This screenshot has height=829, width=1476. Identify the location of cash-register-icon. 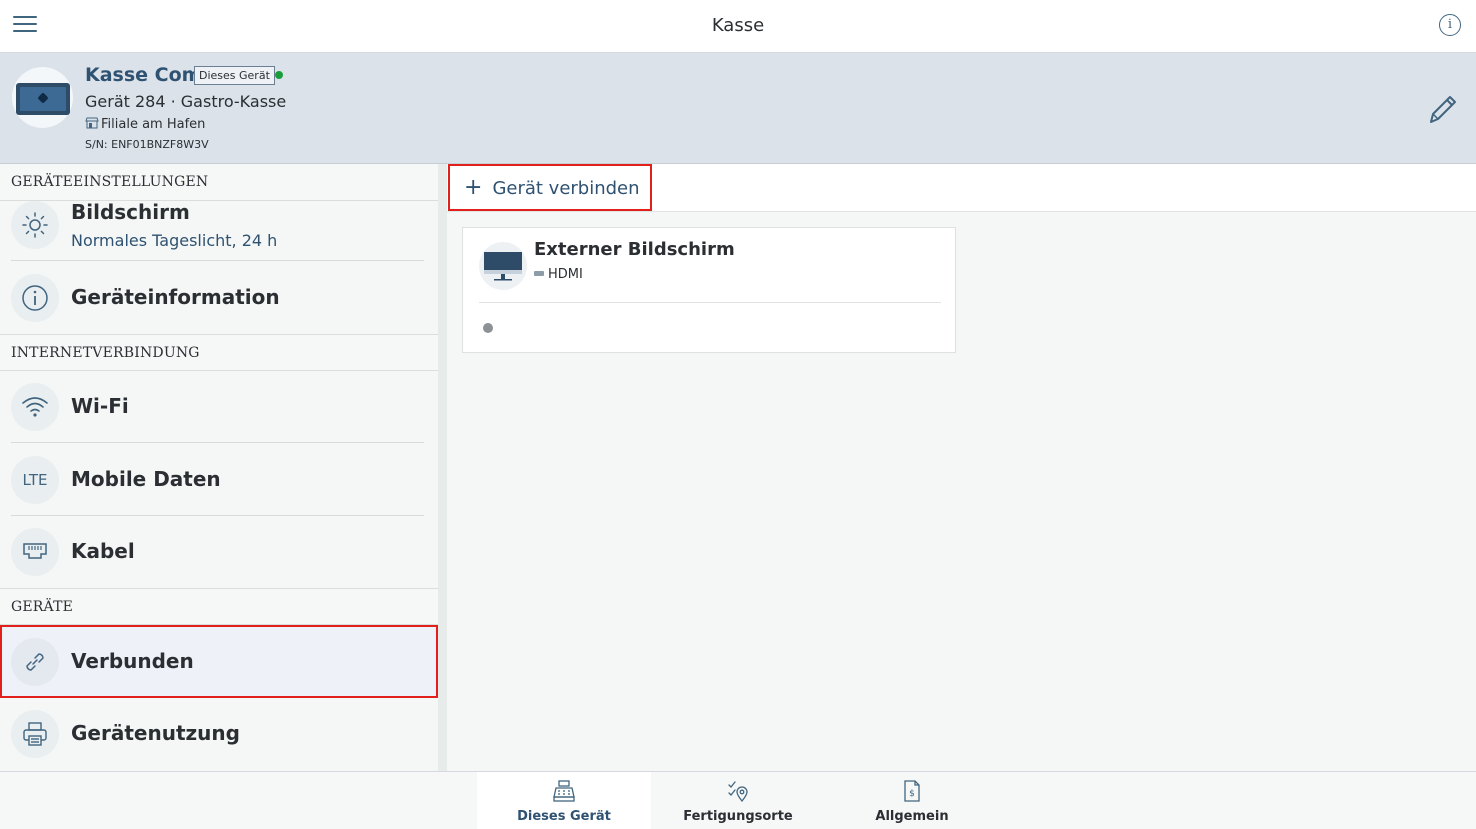
(564, 791).